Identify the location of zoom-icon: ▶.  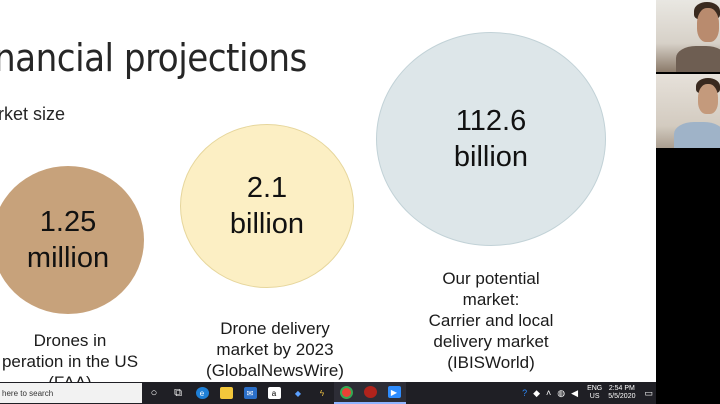
(394, 393).